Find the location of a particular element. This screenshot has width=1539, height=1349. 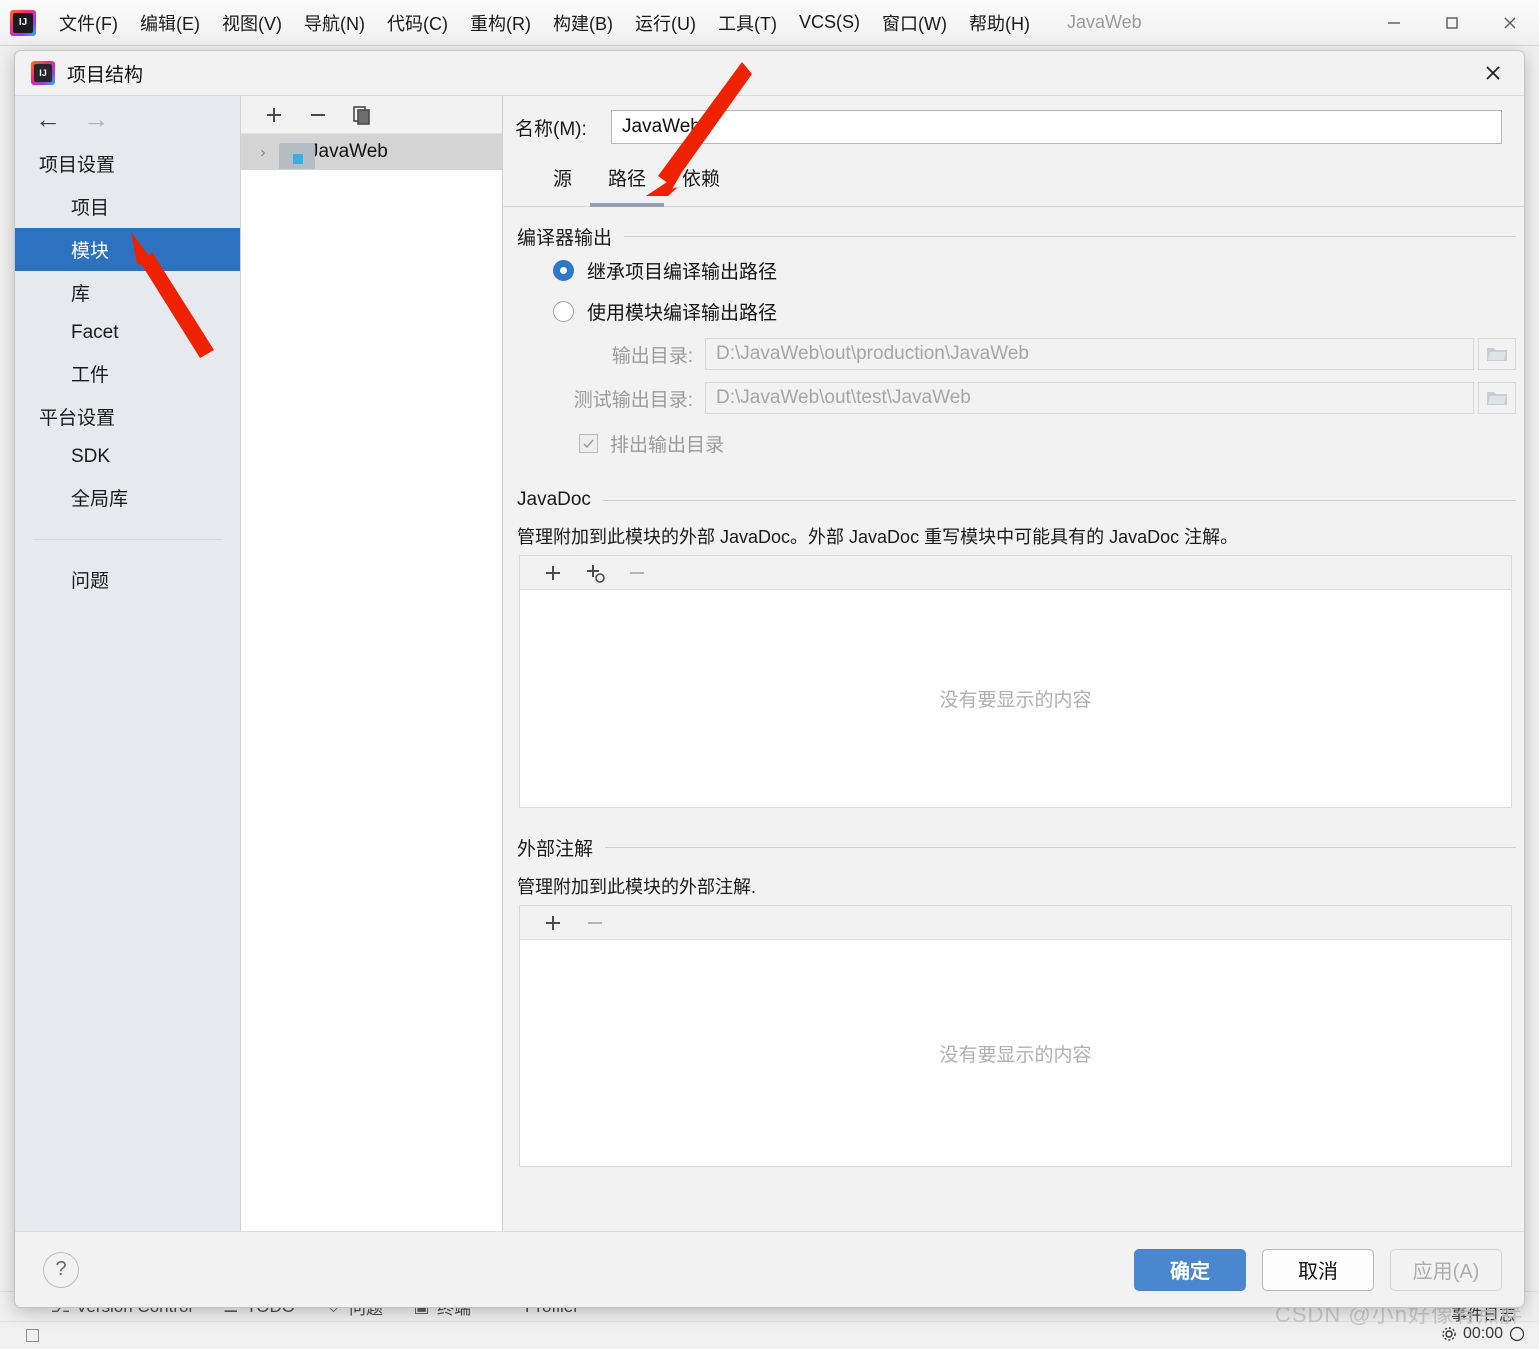

tab-0: 源 is located at coordinates (562, 180).